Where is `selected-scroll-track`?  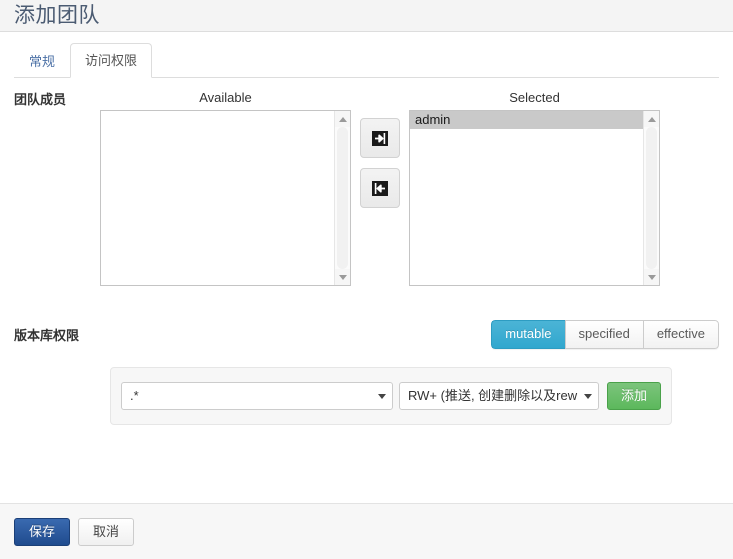
selected-scroll-track is located at coordinates (651, 198).